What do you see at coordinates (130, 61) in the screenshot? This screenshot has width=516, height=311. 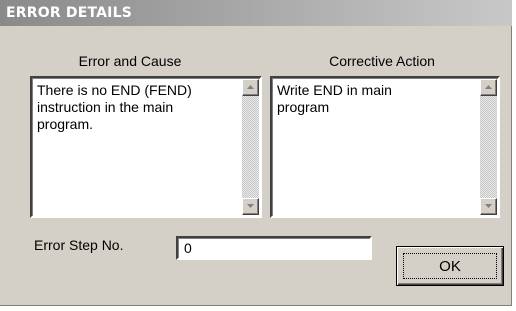 I see `error-cause-label: Error and Cause` at bounding box center [130, 61].